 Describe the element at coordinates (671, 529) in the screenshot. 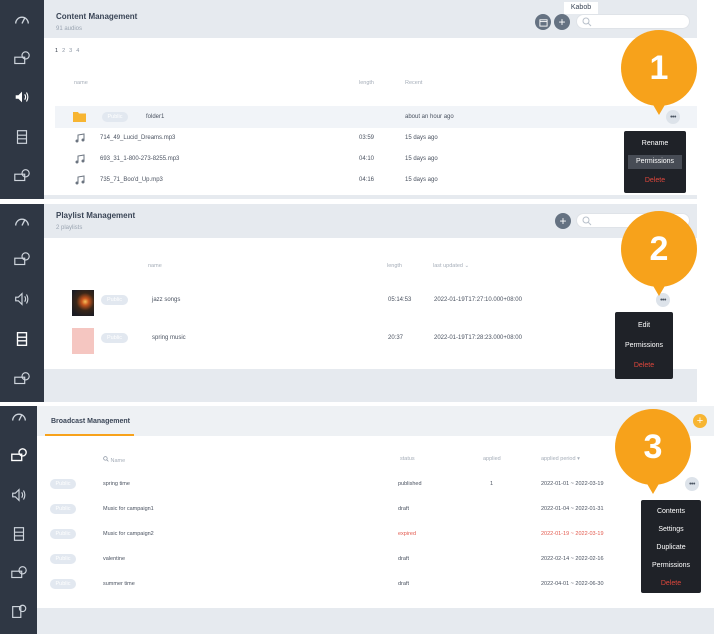

I see `menu-settings: Settings` at that location.